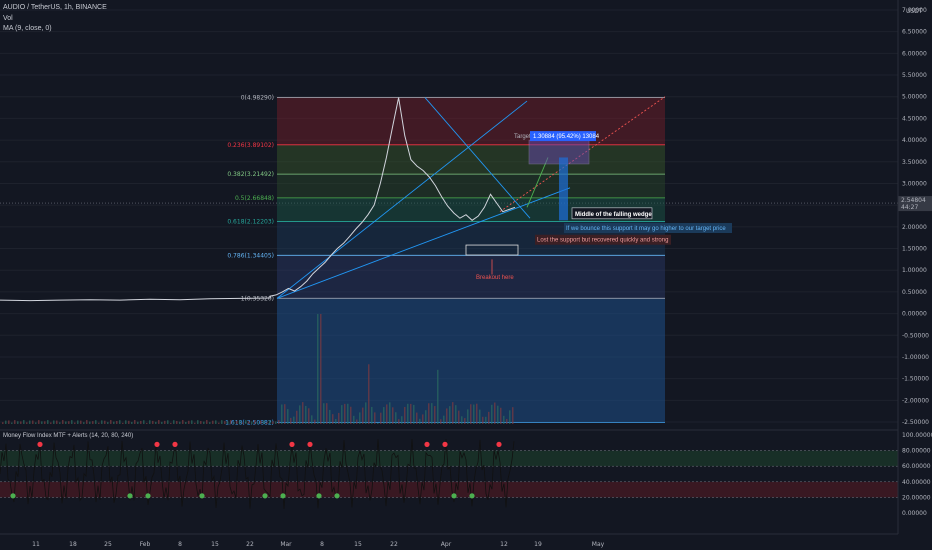  Describe the element at coordinates (446, 544) in the screenshot. I see `time-tick-label: Apr` at that location.